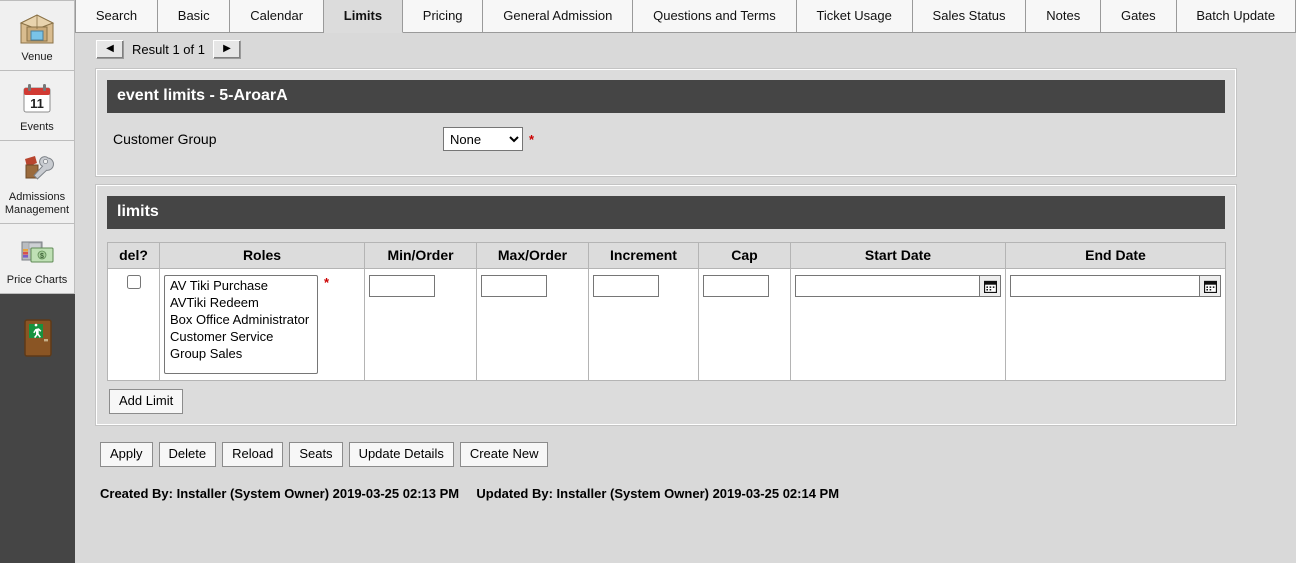 This screenshot has width=1296, height=563. I want to click on add-limit-button: Add Limit, so click(146, 401).